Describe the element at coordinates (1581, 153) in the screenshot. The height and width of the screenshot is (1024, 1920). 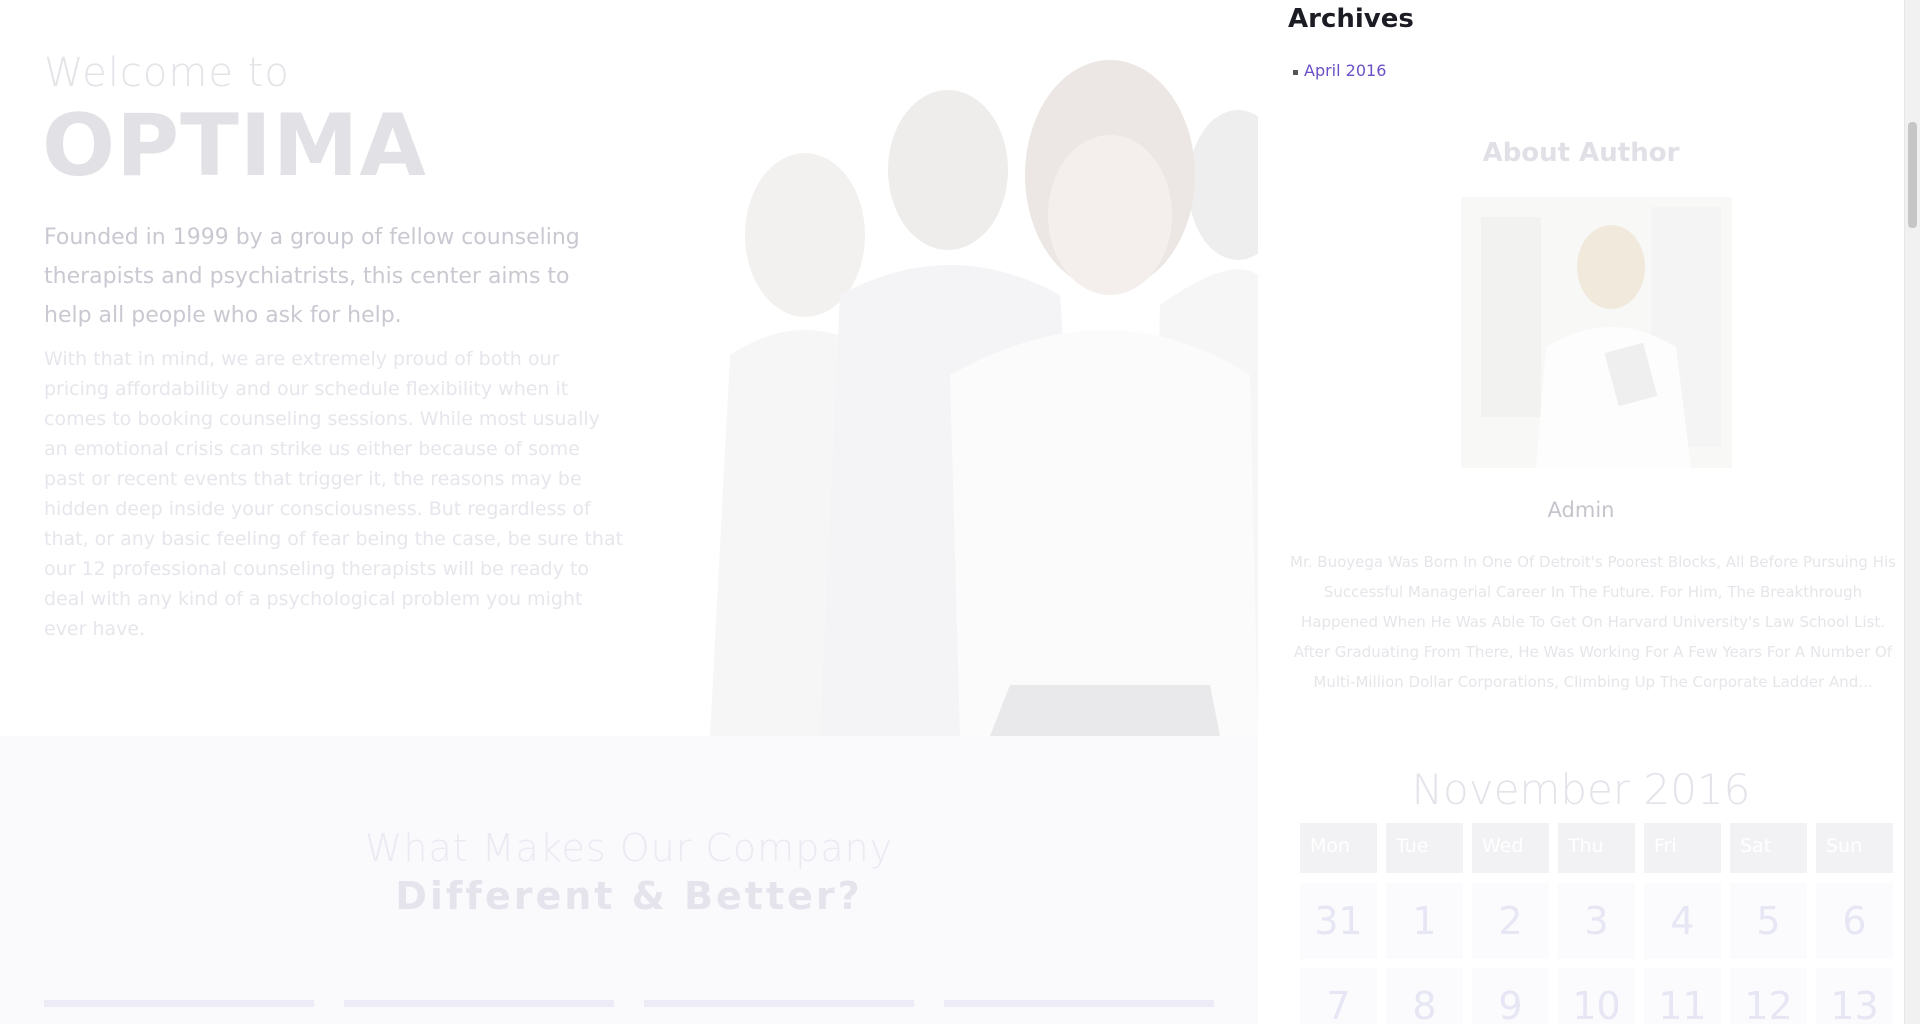
I see `about-author-heading: About Author` at that location.